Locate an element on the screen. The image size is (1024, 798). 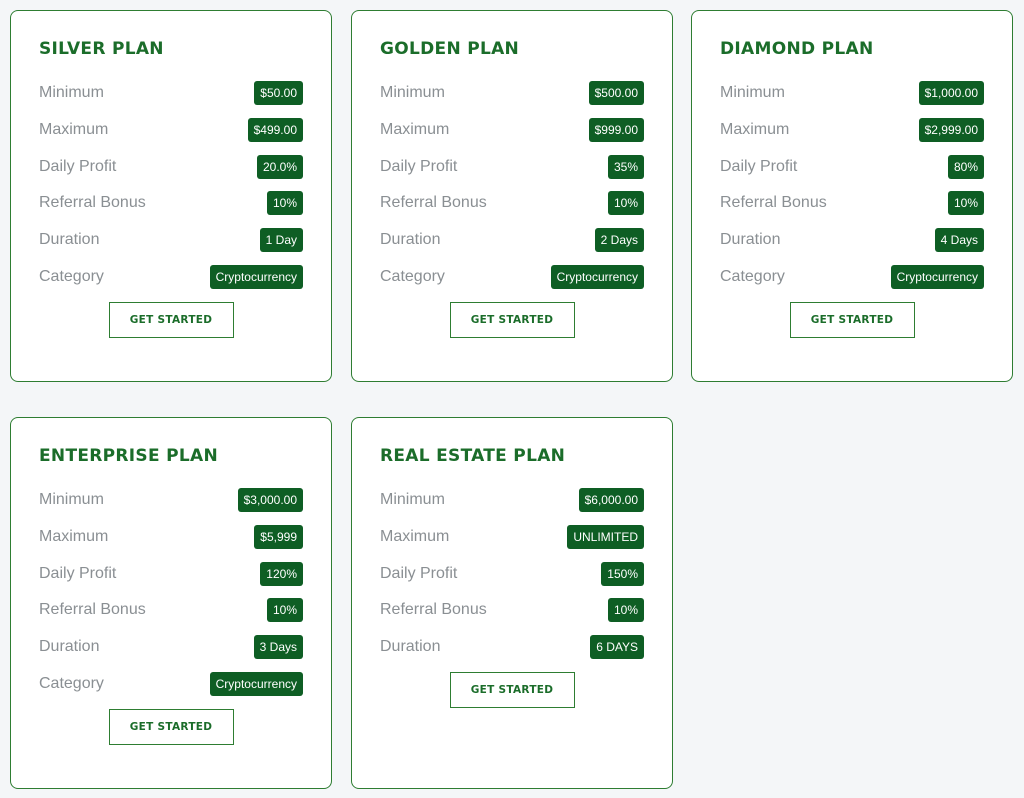
row-value-badge: 20.0% is located at coordinates (279, 166).